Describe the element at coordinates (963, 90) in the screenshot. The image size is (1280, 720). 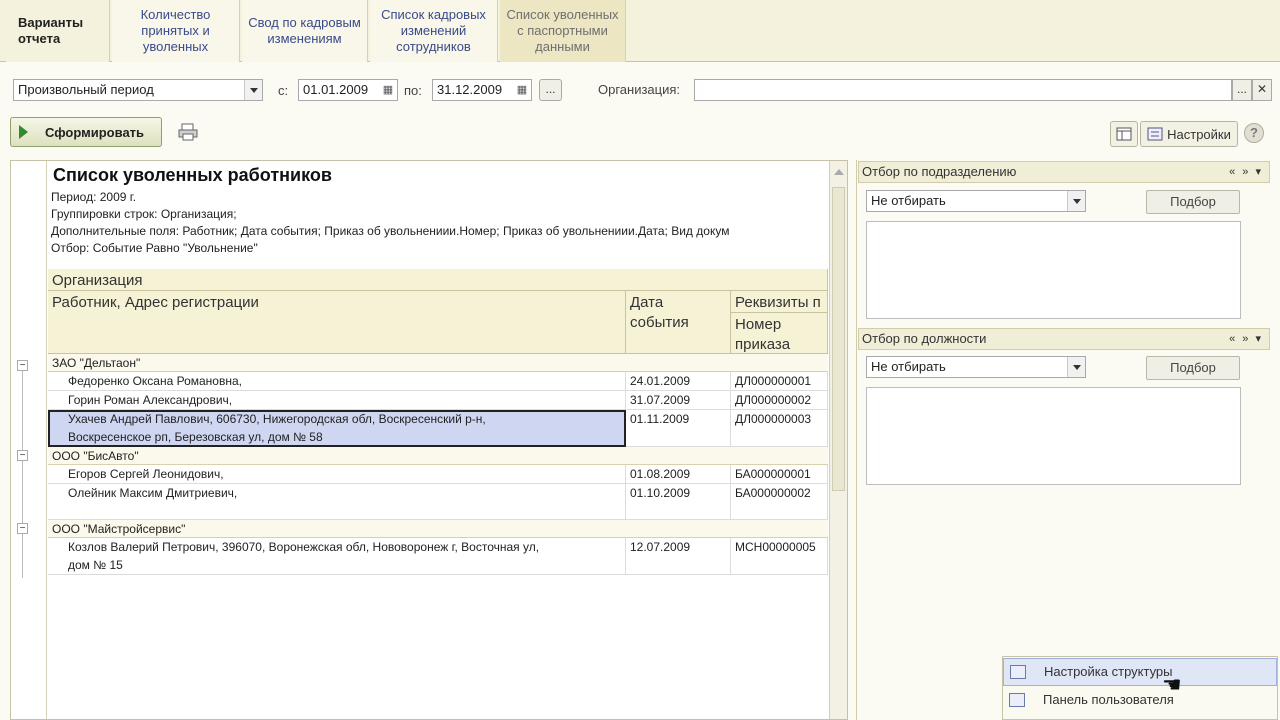
I see `organization-field` at that location.